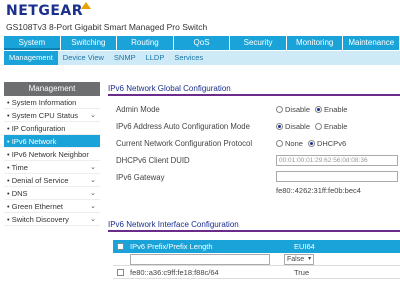 The width and height of the screenshot is (400, 281). Describe the element at coordinates (314, 126) in the screenshot. I see `auto-config-radios: Disable Enable` at that location.